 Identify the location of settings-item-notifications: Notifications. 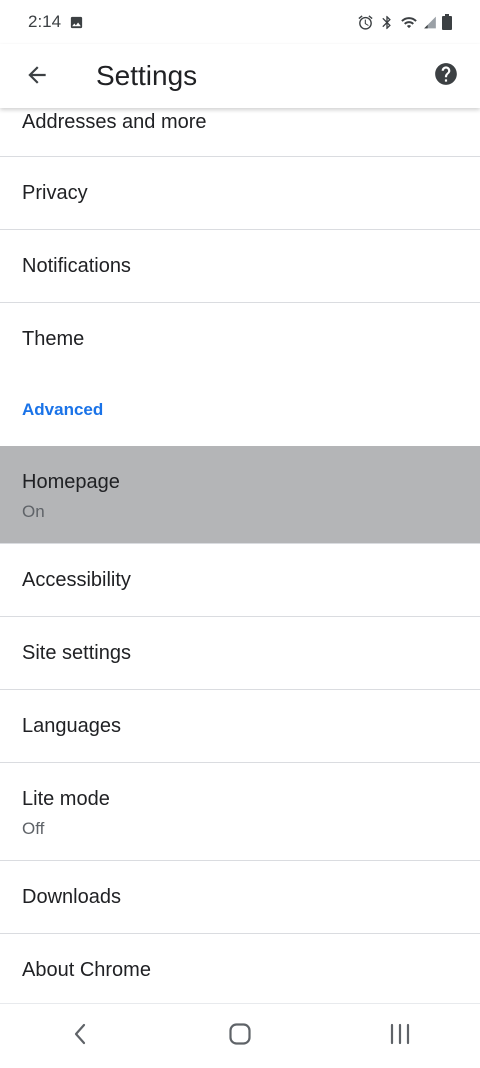
(240, 266).